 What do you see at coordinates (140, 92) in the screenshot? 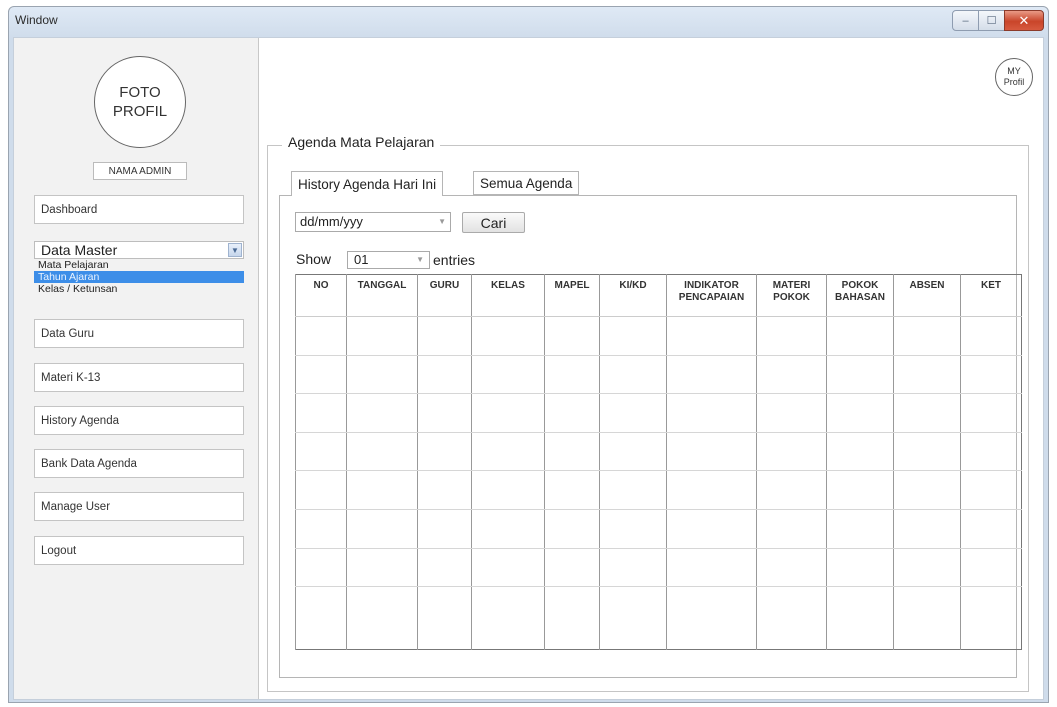
I see `avatar-label-line1: FOTO` at bounding box center [140, 92].